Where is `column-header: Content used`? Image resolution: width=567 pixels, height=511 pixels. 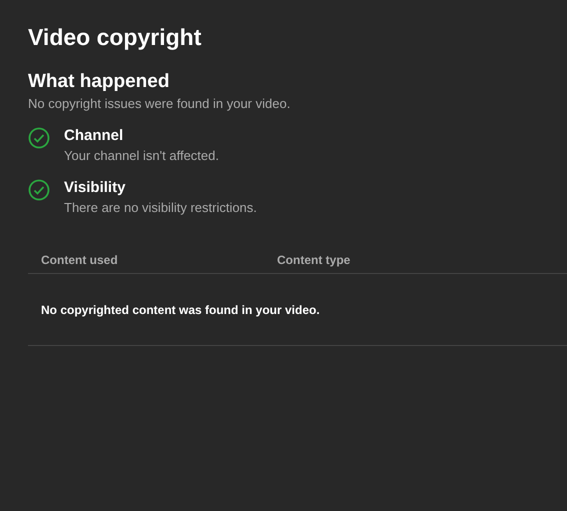 column-header: Content used is located at coordinates (80, 260).